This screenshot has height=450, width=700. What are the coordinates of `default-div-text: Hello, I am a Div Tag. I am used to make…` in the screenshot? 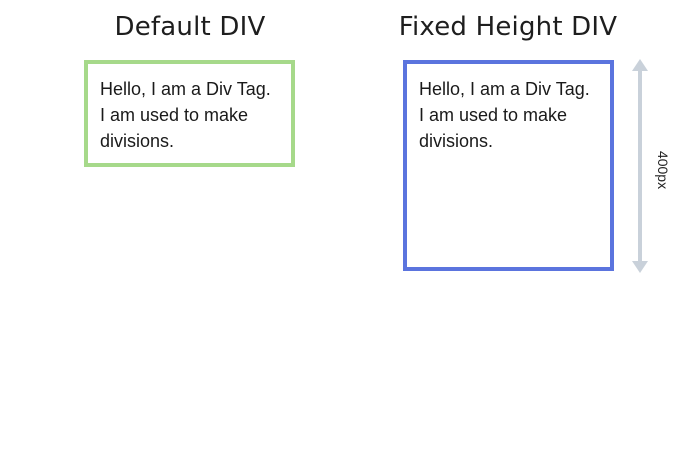 It's located at (185, 115).